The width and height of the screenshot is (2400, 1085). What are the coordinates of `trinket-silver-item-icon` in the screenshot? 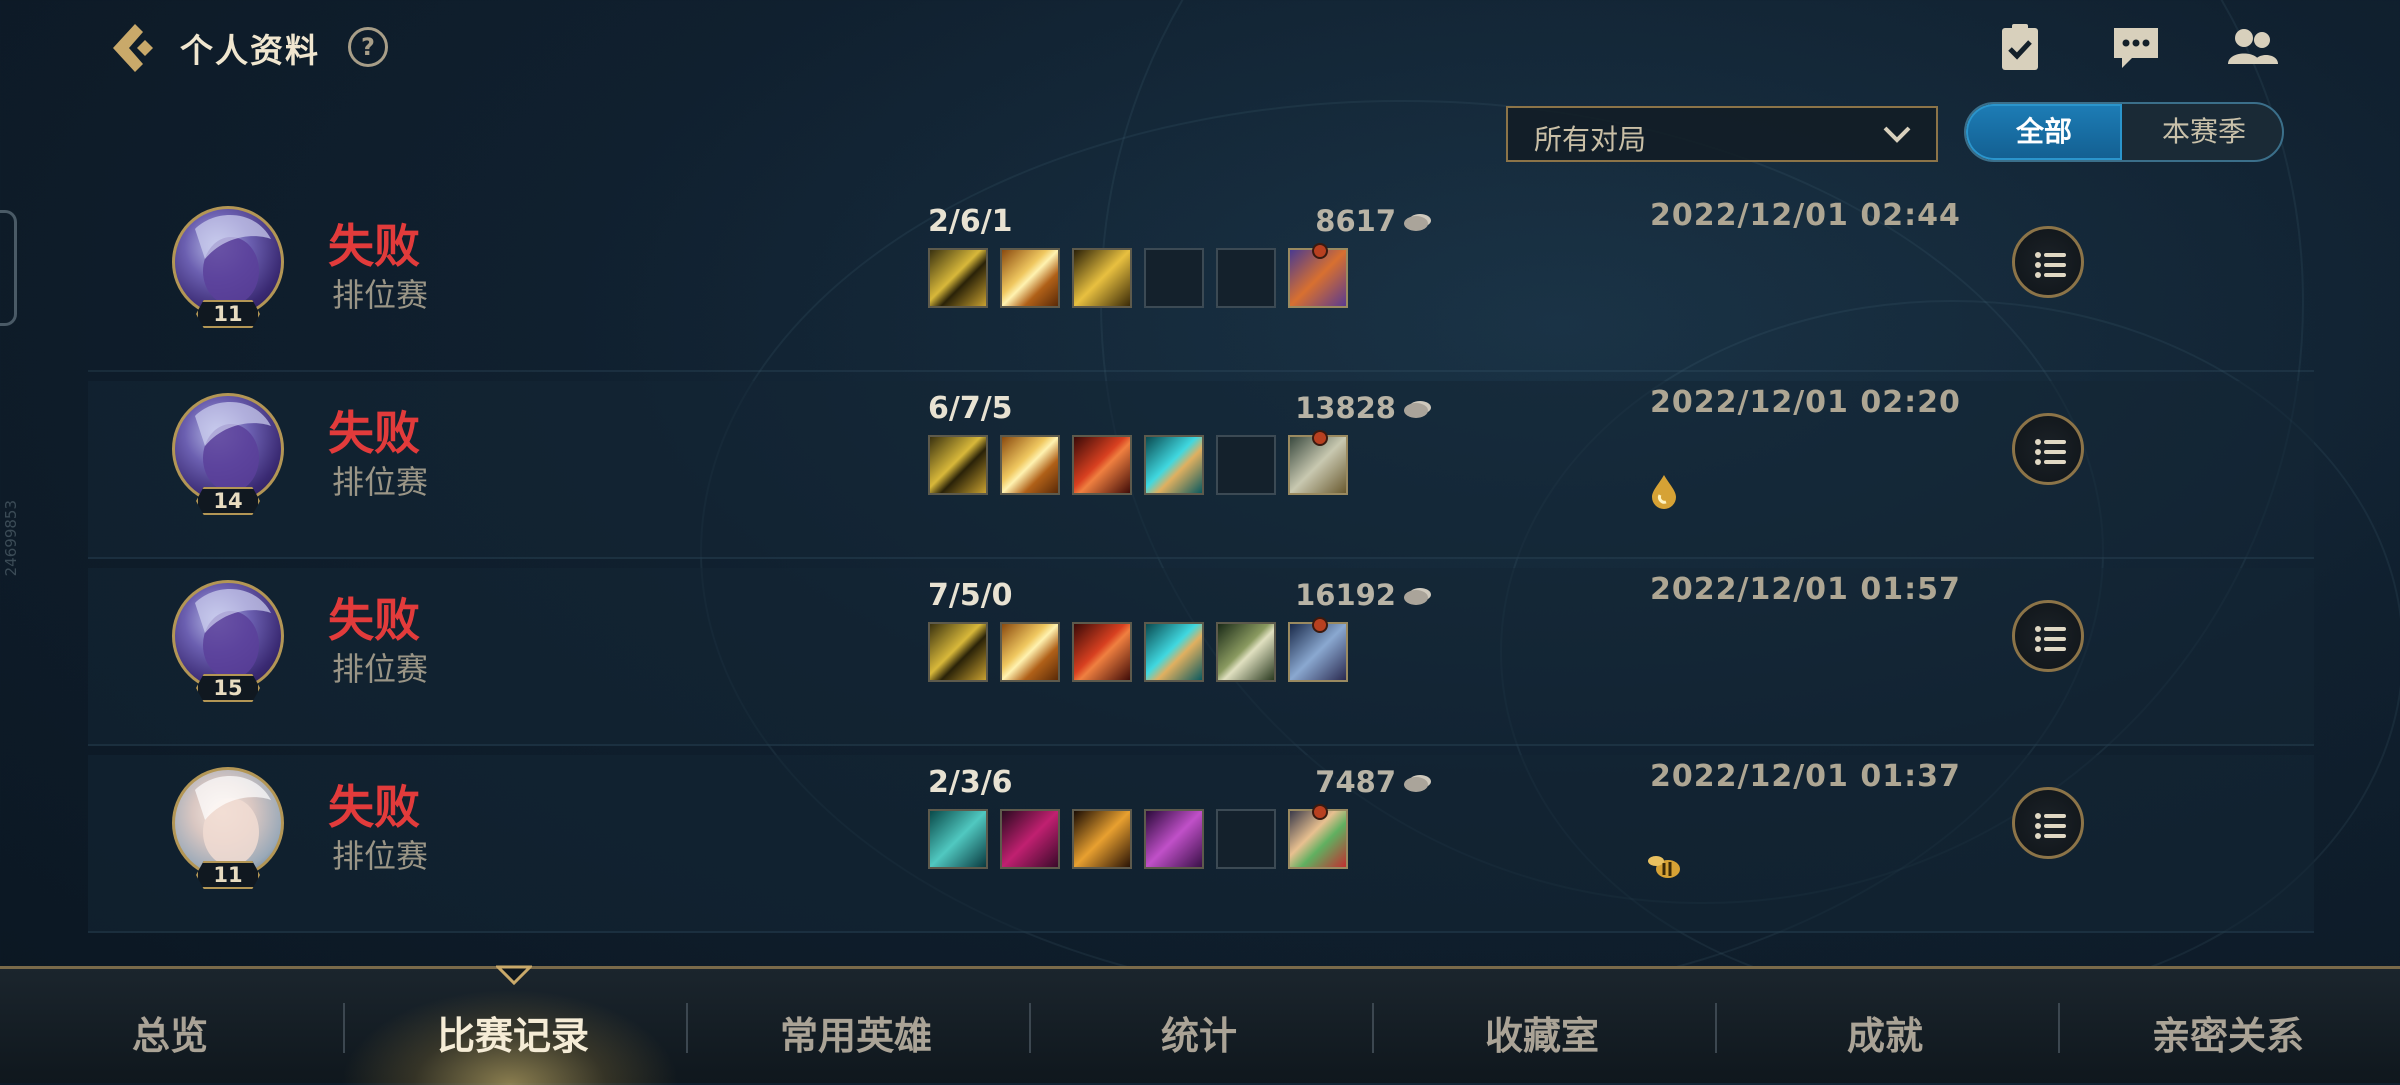 It's located at (1318, 462).